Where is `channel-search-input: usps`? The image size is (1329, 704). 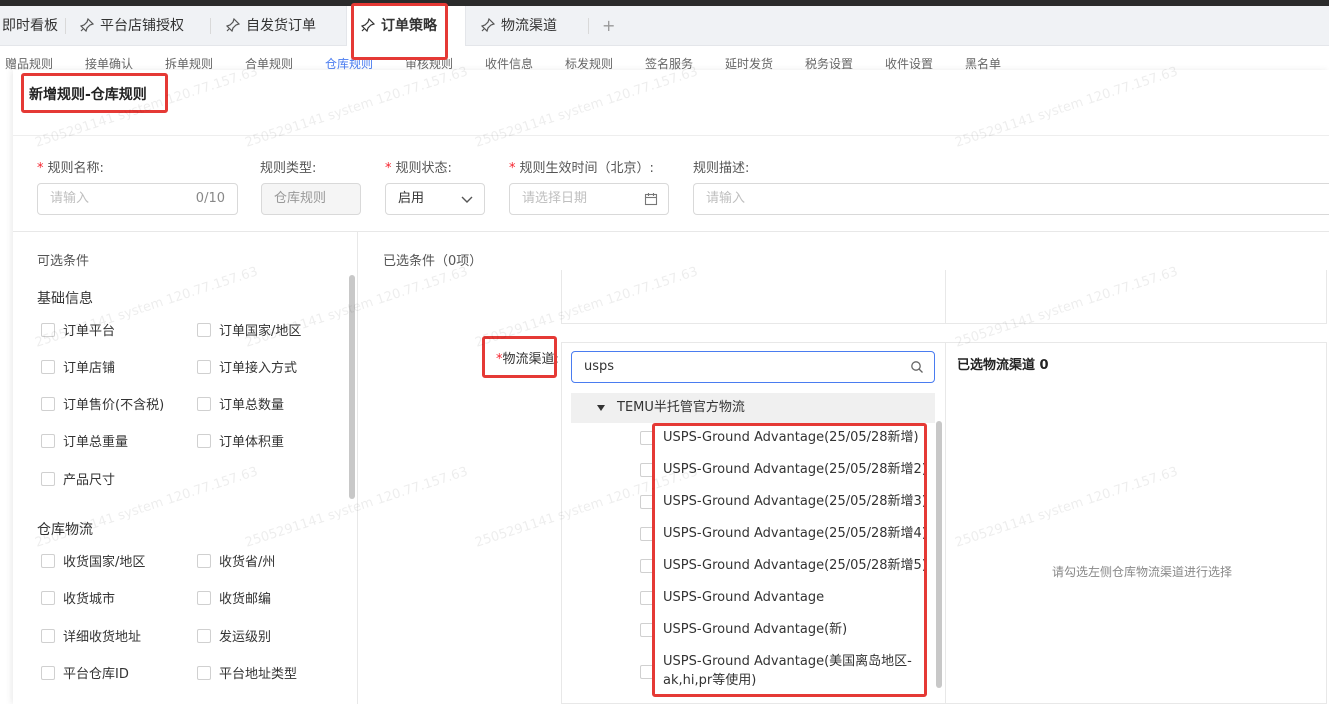
channel-search-input: usps is located at coordinates (753, 367).